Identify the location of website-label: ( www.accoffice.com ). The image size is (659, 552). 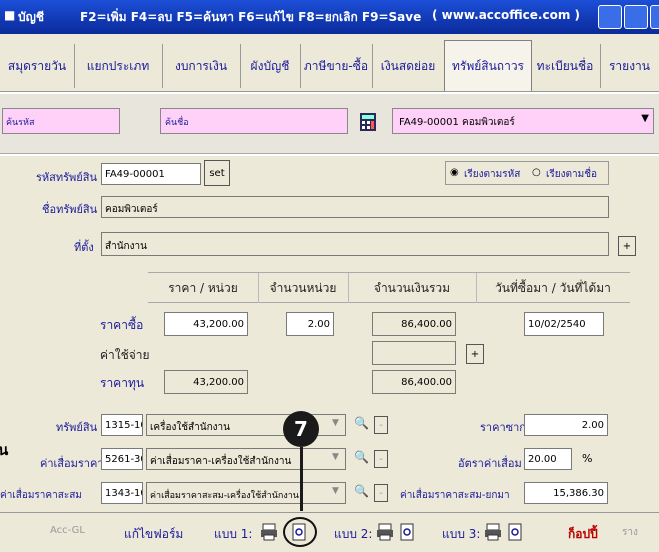
(506, 15).